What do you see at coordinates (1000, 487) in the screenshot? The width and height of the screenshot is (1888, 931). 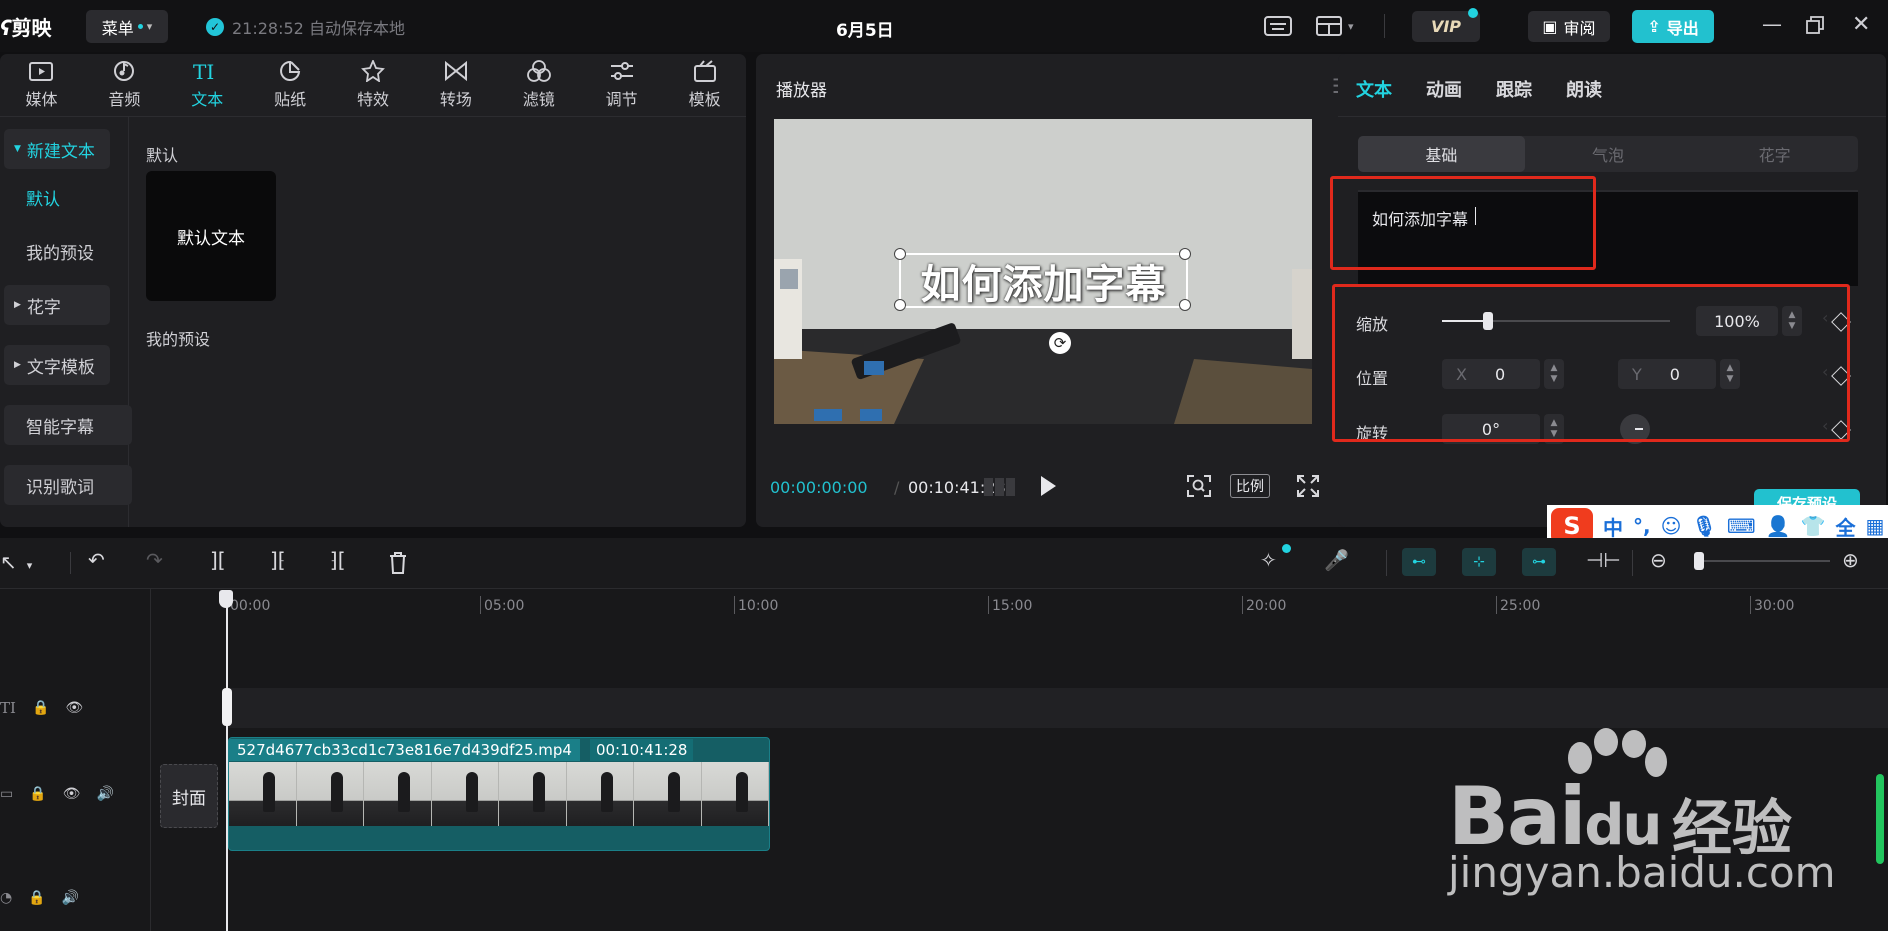 I see `timeline-grid-icon` at bounding box center [1000, 487].